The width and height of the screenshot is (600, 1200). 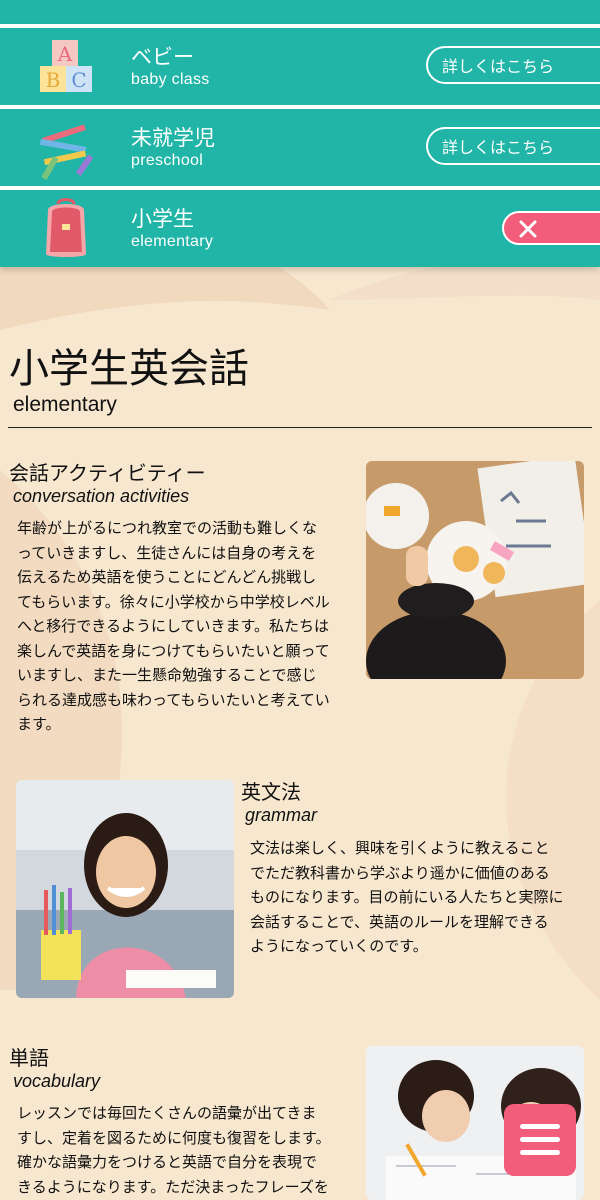 What do you see at coordinates (162, 57) in the screenshot?
I see `nav-title: ベビー` at bounding box center [162, 57].